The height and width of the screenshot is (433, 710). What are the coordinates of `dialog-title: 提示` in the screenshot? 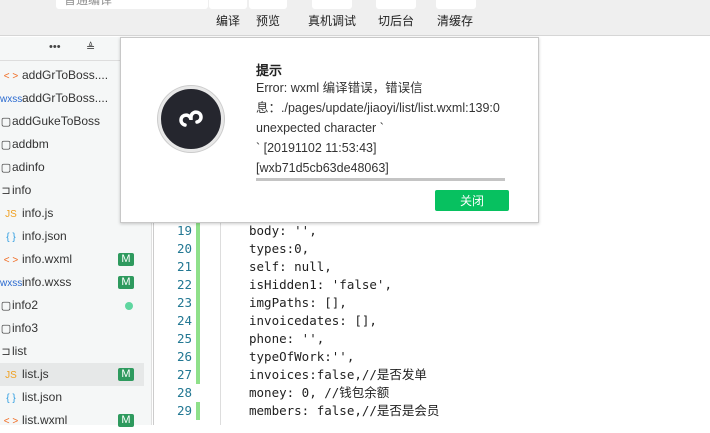 It's located at (269, 70).